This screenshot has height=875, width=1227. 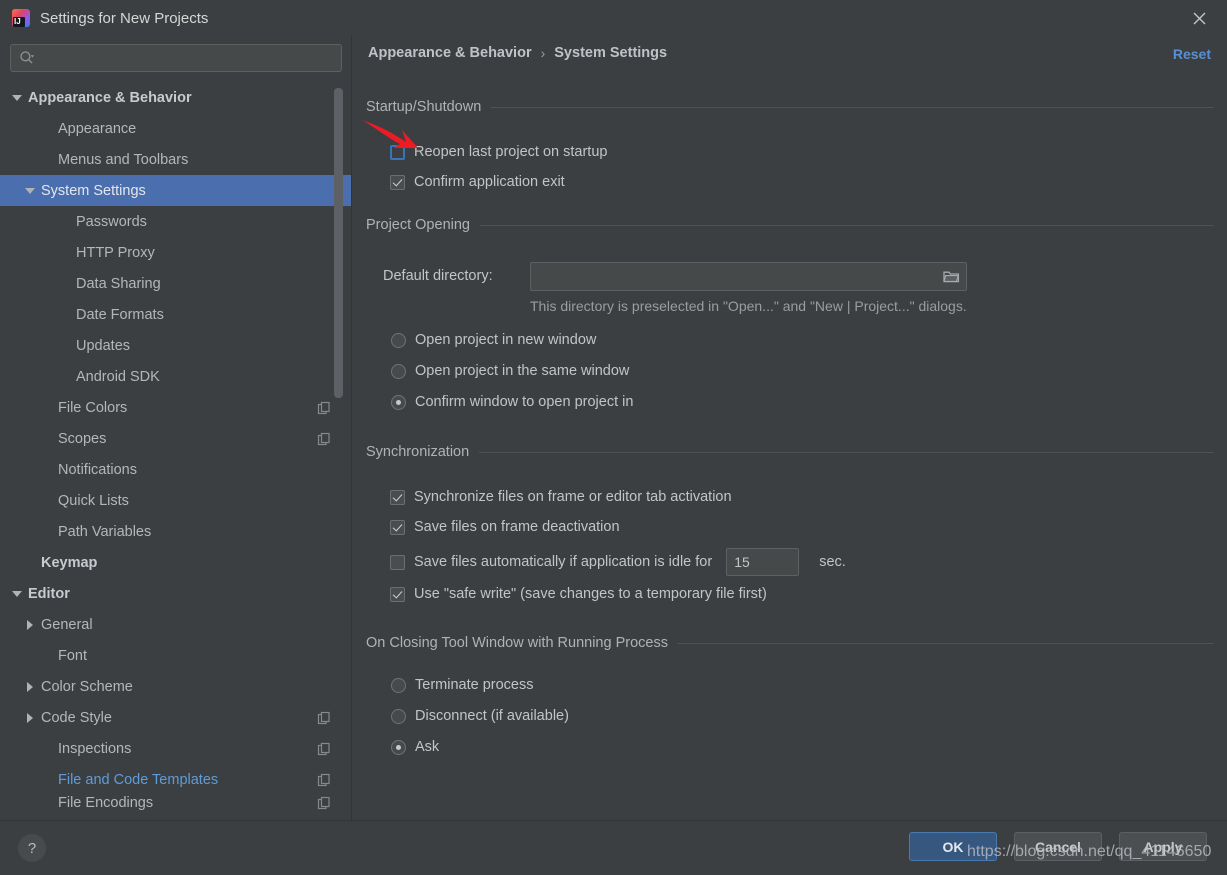 What do you see at coordinates (118, 283) in the screenshot?
I see `sidebar-item-label: Data Sharing` at bounding box center [118, 283].